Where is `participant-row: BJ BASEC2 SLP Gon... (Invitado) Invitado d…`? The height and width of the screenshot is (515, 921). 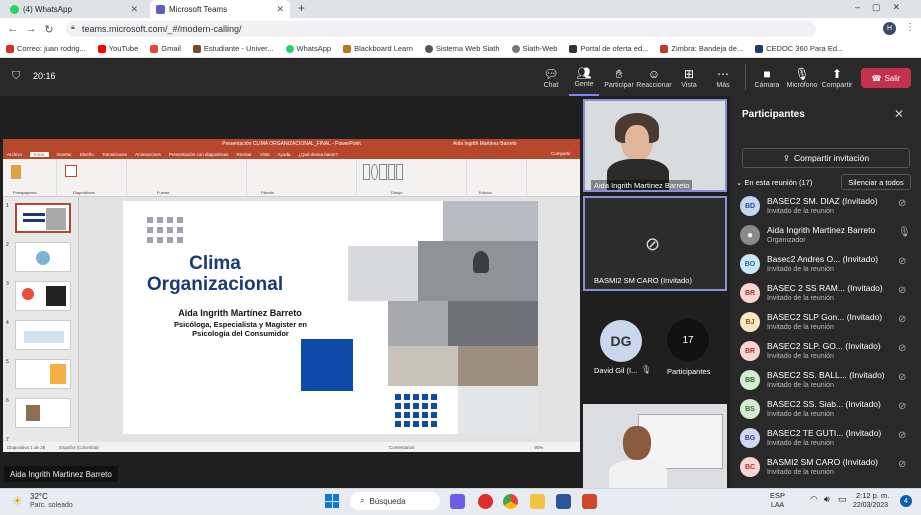 participant-row: BJ BASEC2 SLP Gon... (Invitado) Invitado d… is located at coordinates (825, 324).